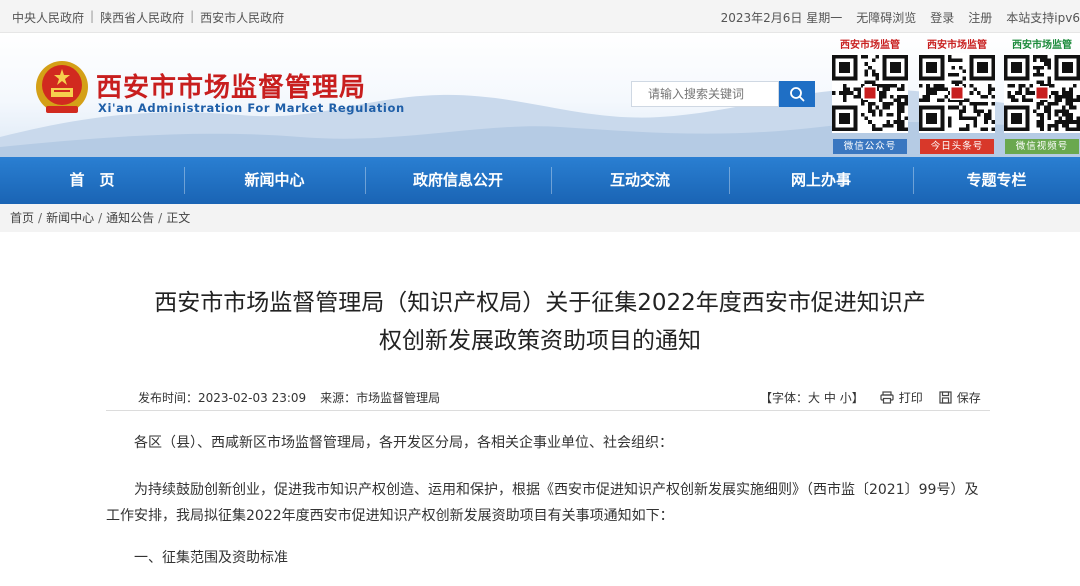  I want to click on font-label: 【字体：, so click(784, 398).